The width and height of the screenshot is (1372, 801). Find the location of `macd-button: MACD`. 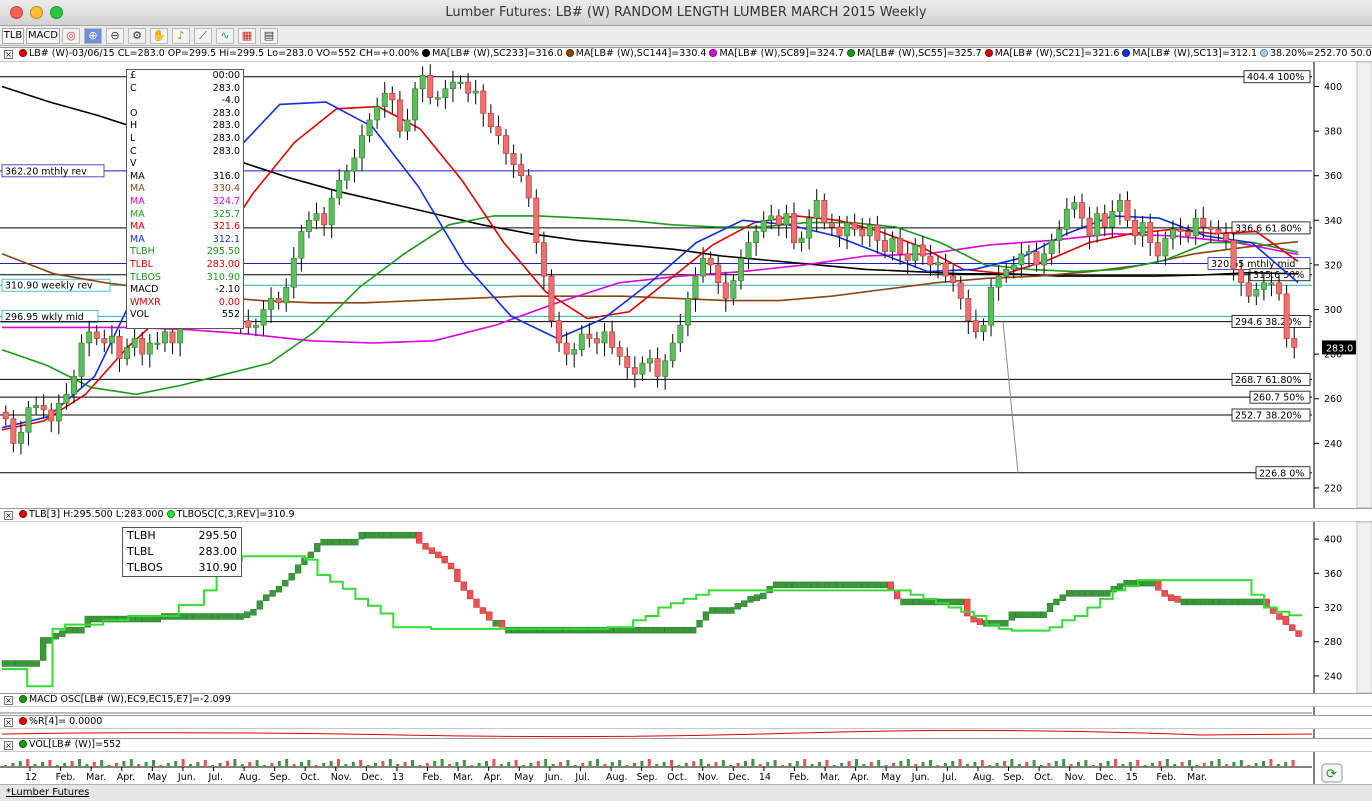

macd-button: MACD is located at coordinates (43, 36).